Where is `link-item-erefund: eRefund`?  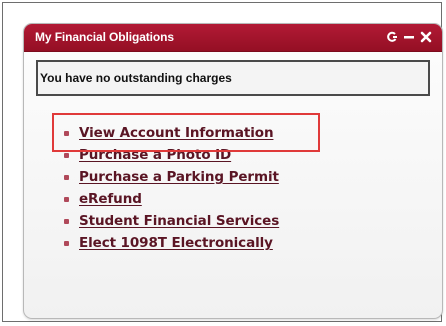 link-item-erefund: eRefund is located at coordinates (171, 199).